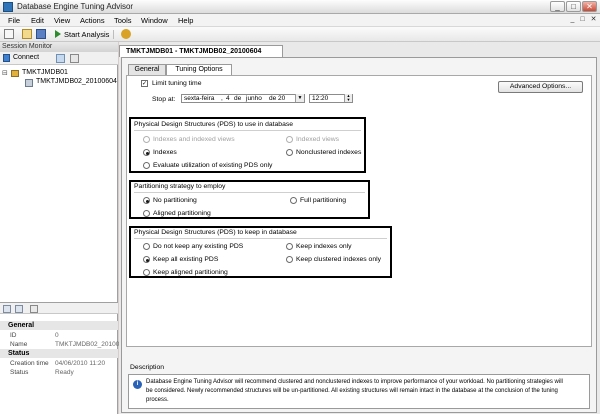 The image size is (600, 414). I want to click on sort-alpha-icon, so click(19, 309).